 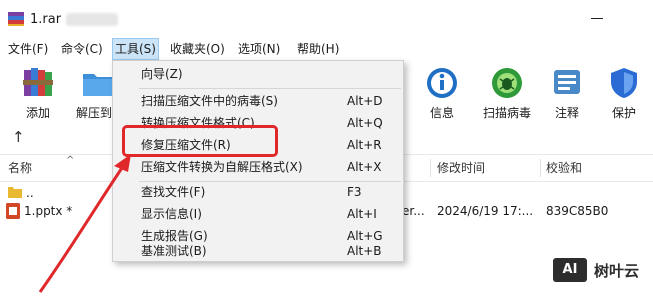 I want to click on watermark-logo: AI, so click(x=570, y=270).